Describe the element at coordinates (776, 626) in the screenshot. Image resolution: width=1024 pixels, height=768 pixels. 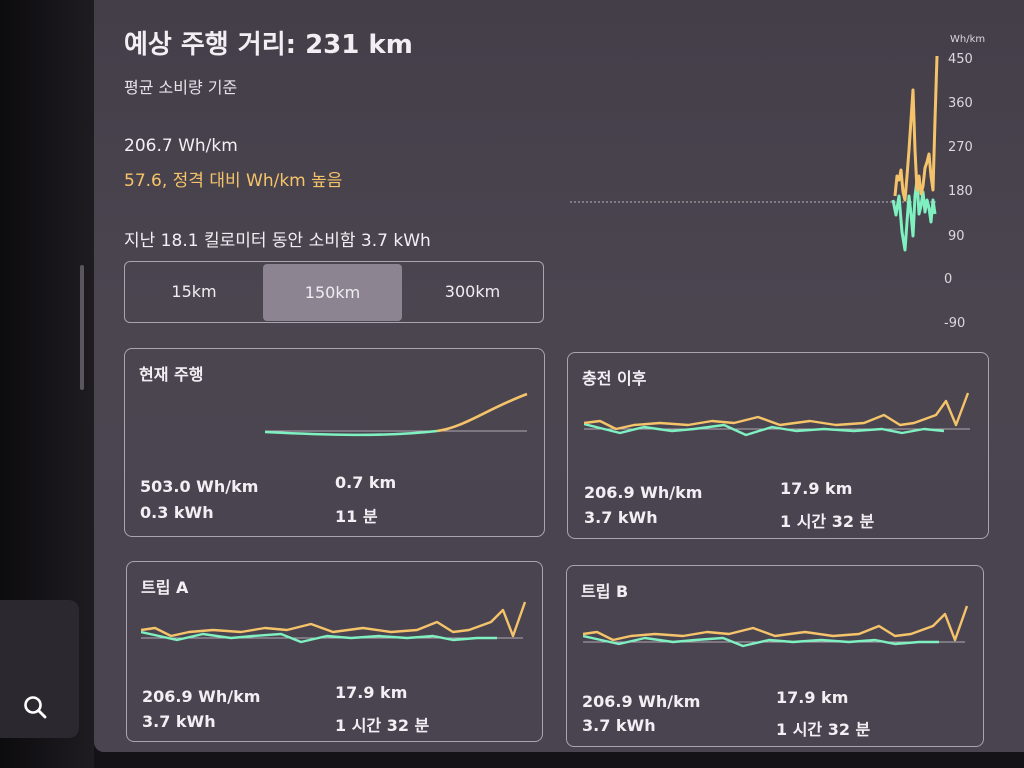
I see `trip-b-sparkline` at that location.